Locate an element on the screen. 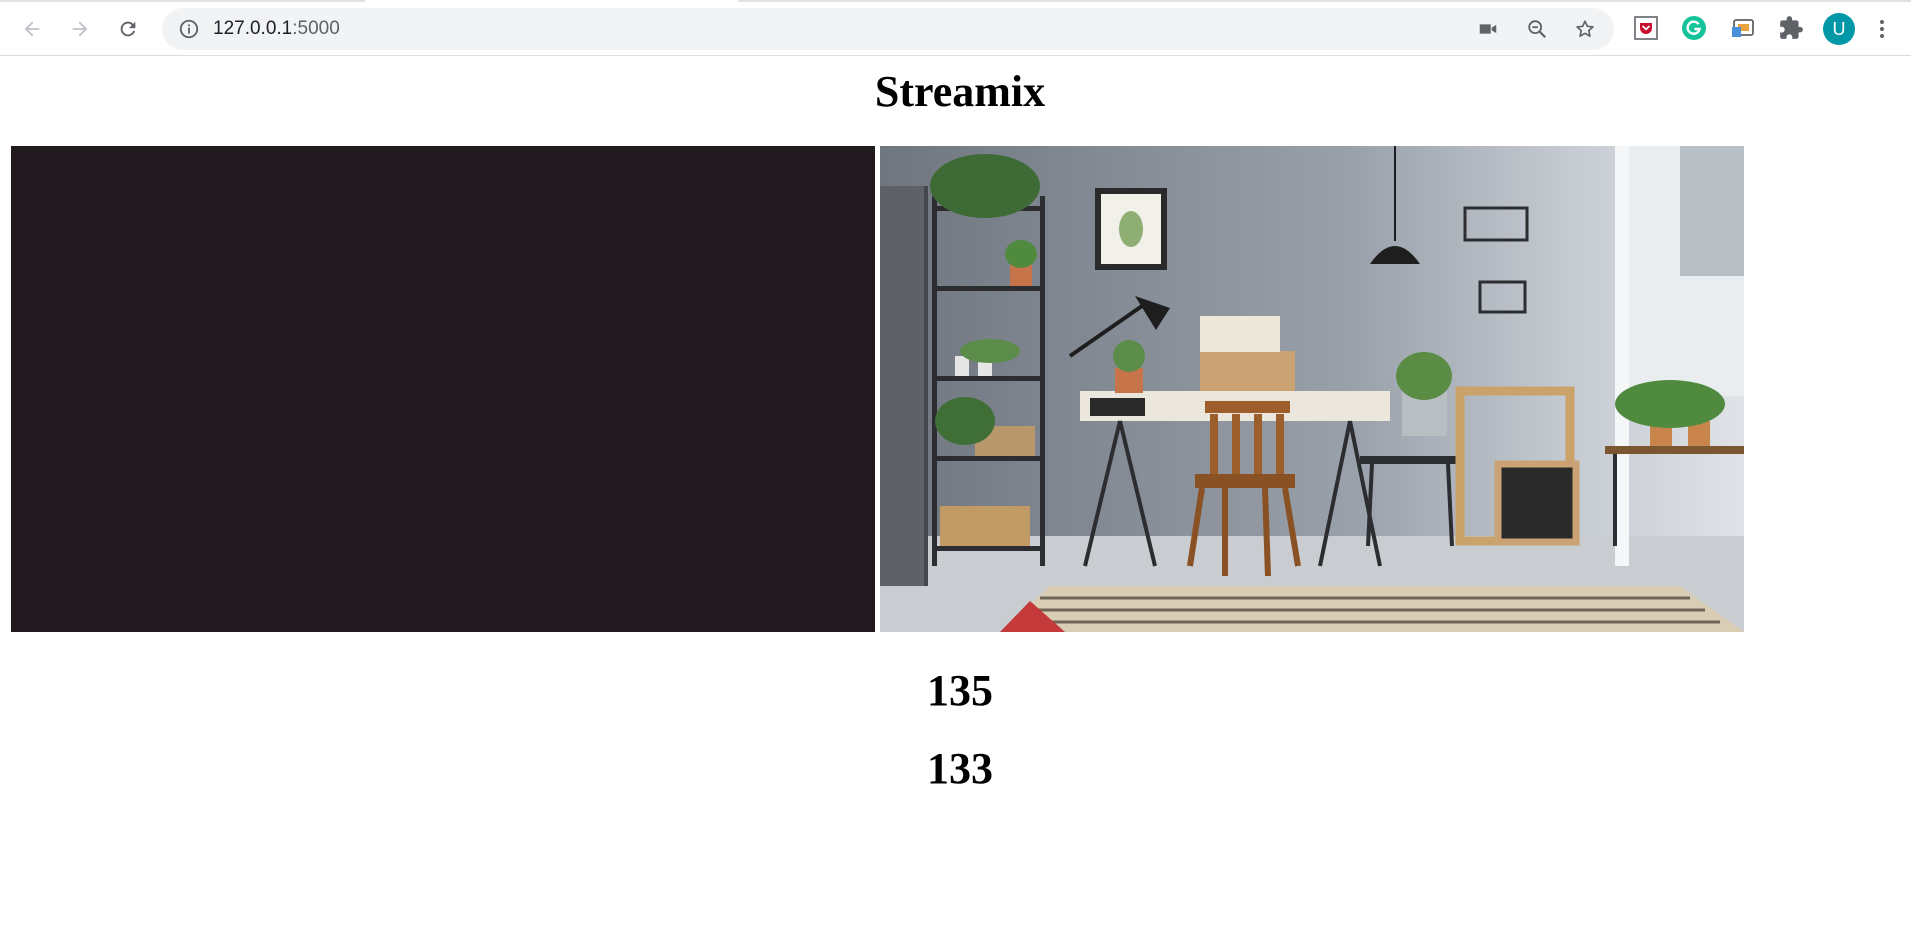 The width and height of the screenshot is (1911, 928). camera-icon is located at coordinates (1488, 29).